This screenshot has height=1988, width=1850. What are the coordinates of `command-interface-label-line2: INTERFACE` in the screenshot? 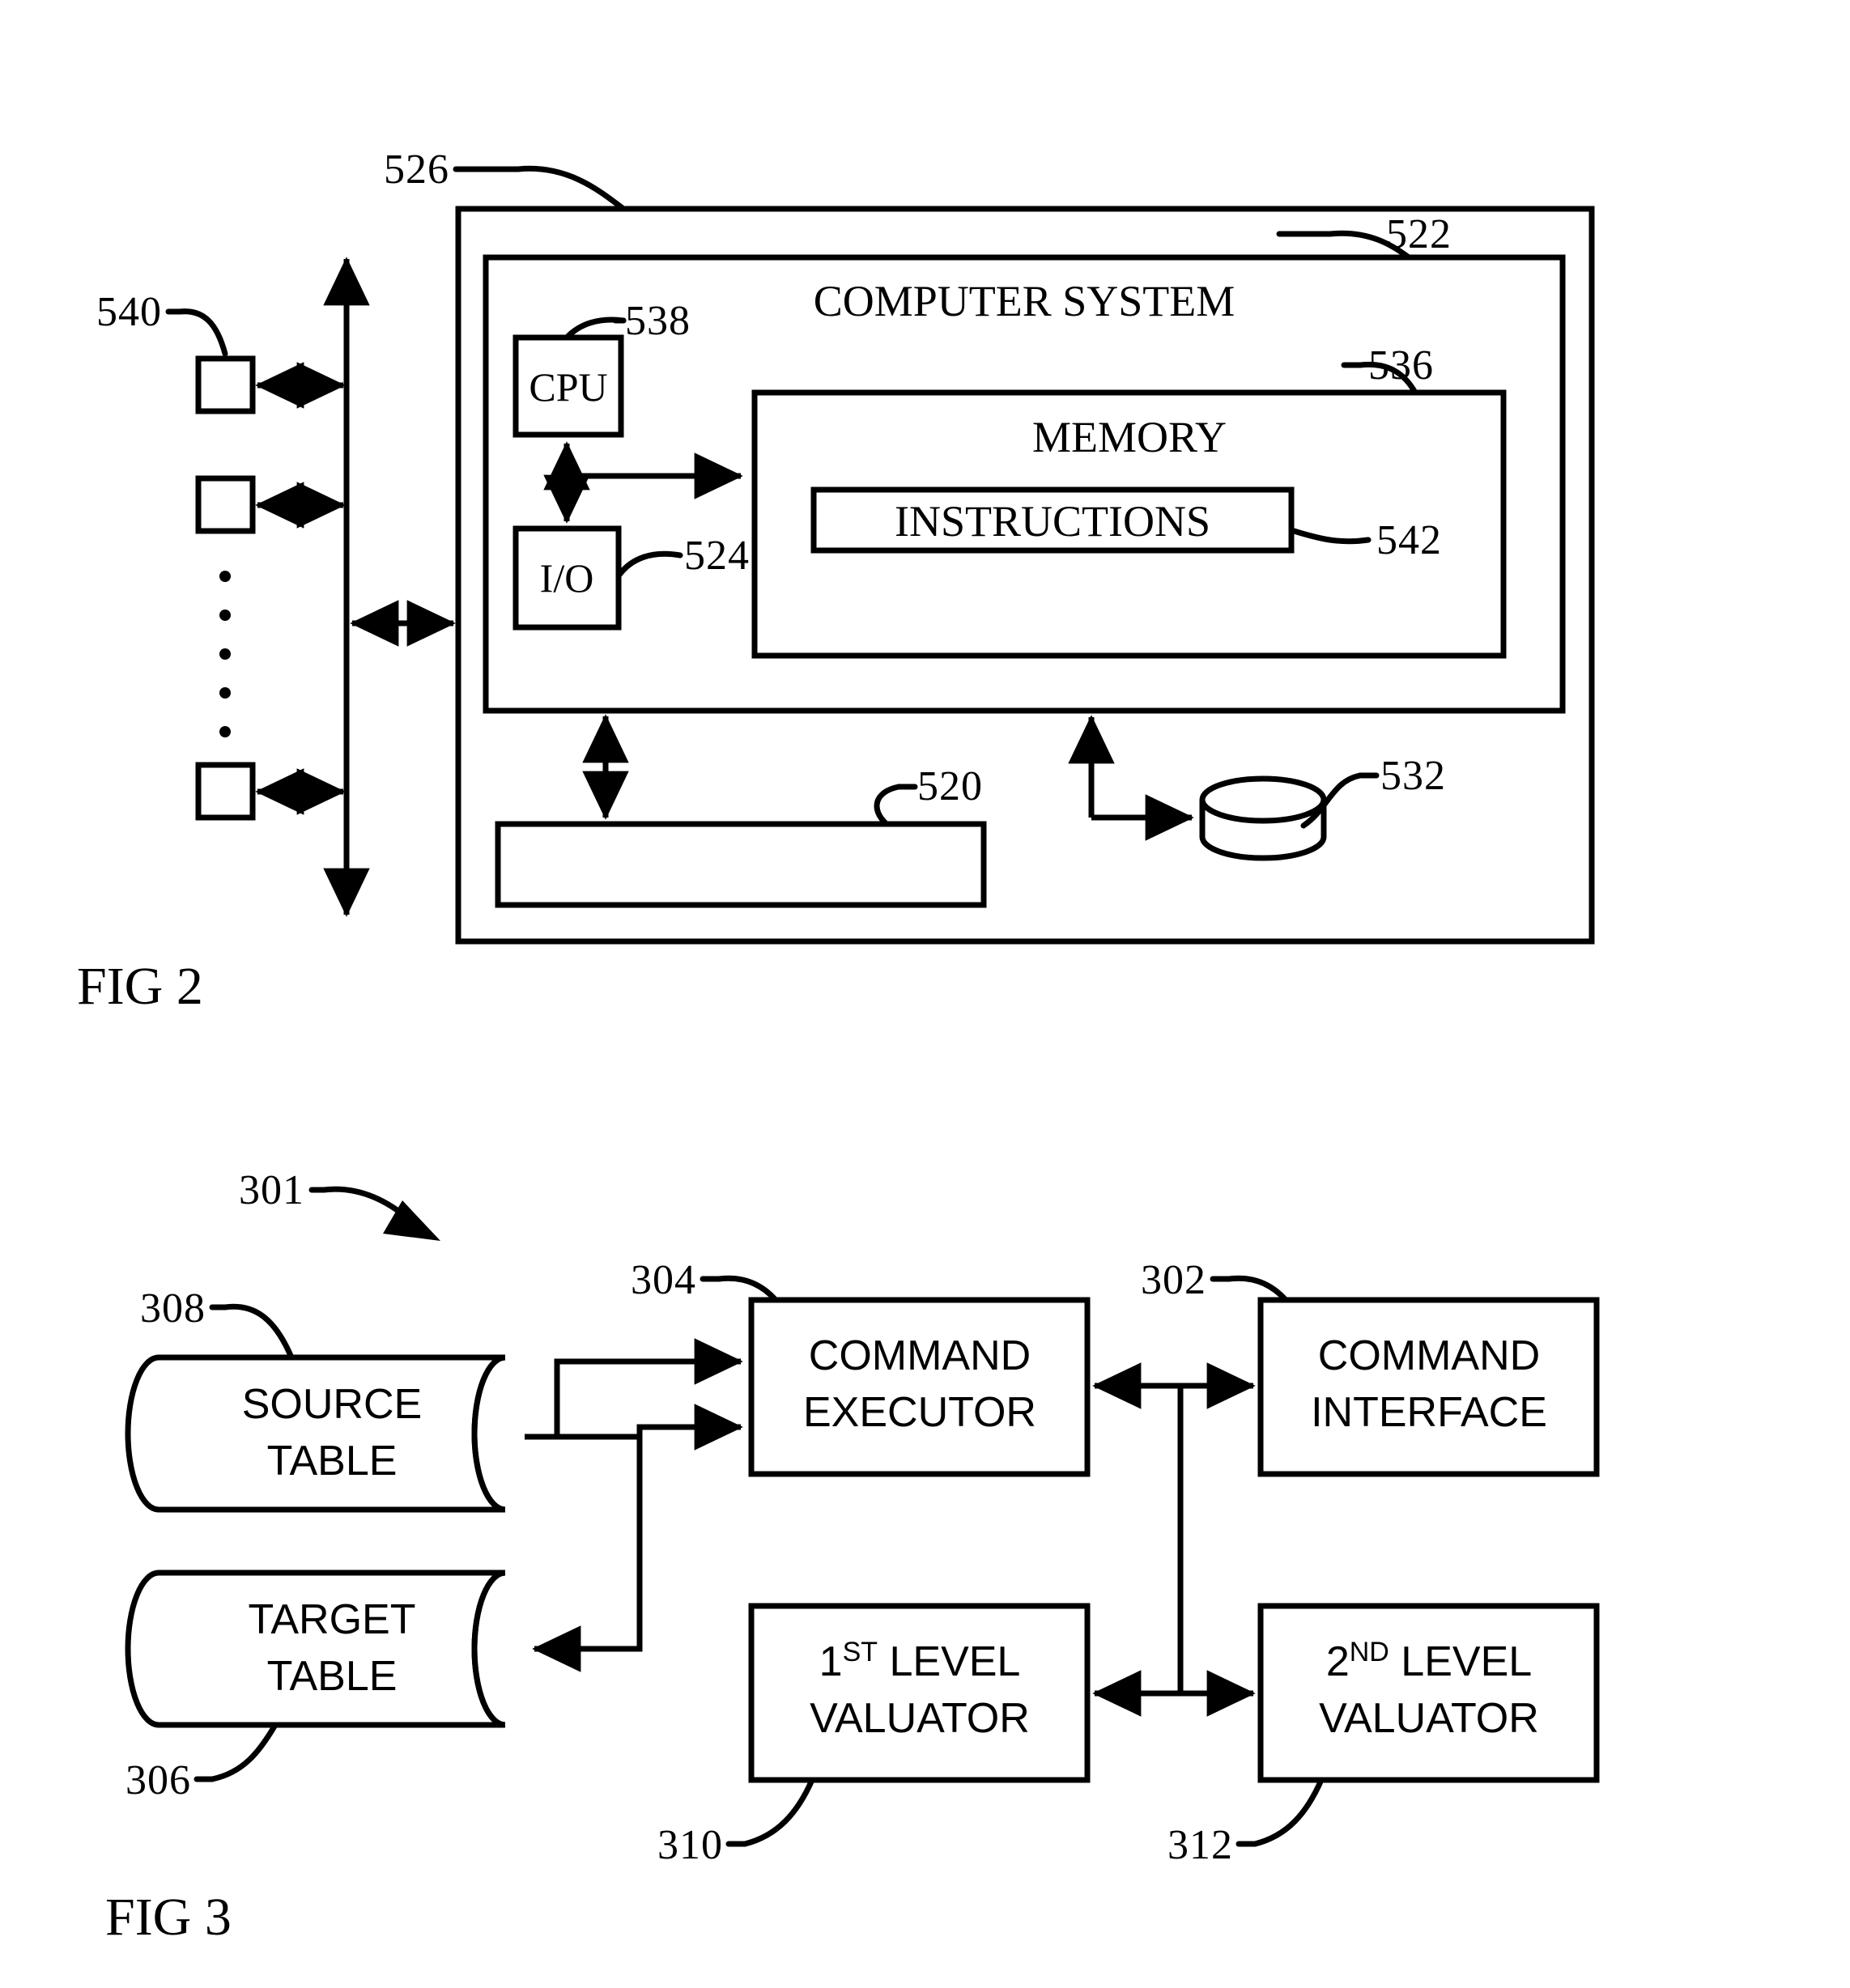 It's located at (1429, 1413).